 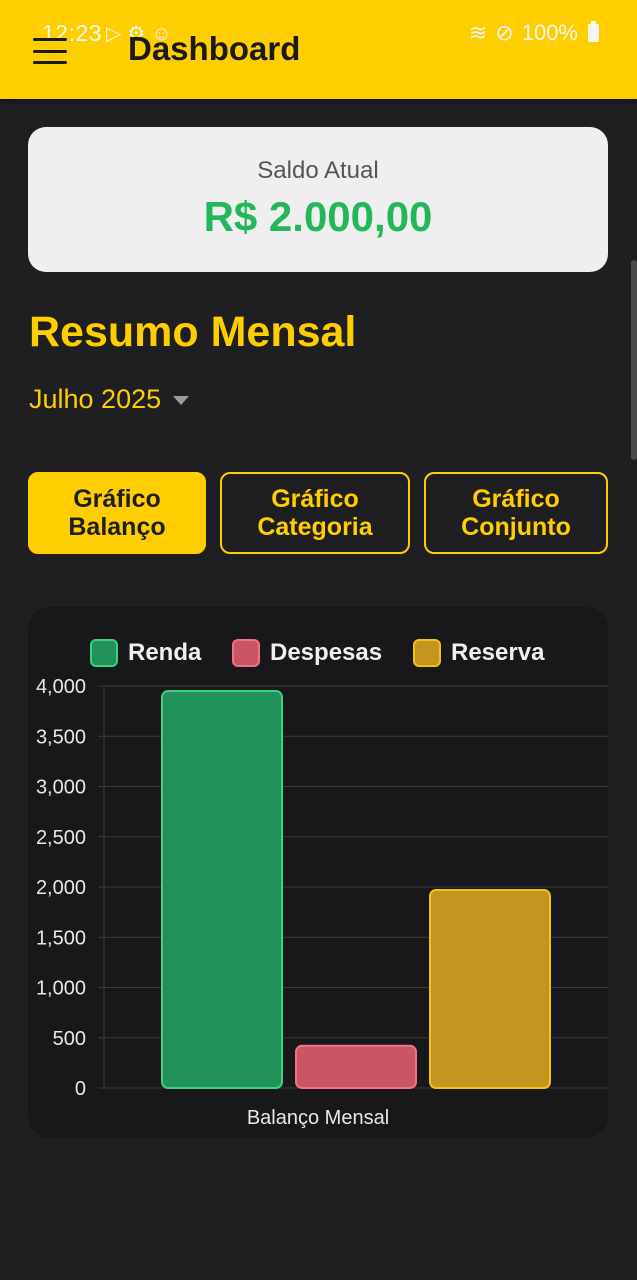 I want to click on y-tick-label: 500, so click(x=69, y=1039).